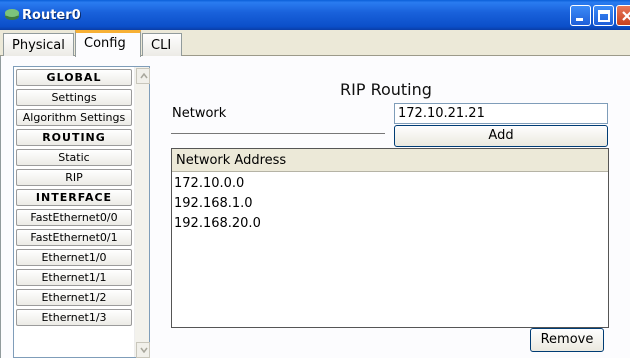  I want to click on network-label: Network, so click(199, 113).